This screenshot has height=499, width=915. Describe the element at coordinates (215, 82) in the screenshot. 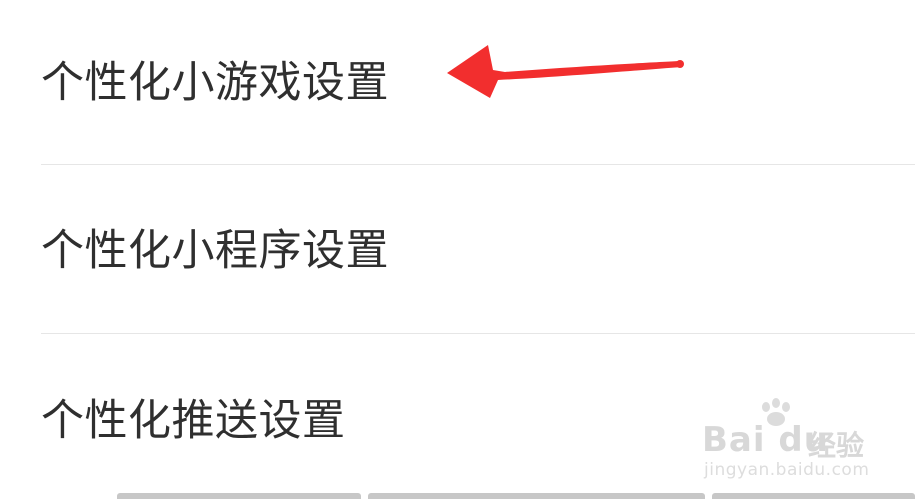

I see `setting-item-label: 个性化小游戏设置` at that location.